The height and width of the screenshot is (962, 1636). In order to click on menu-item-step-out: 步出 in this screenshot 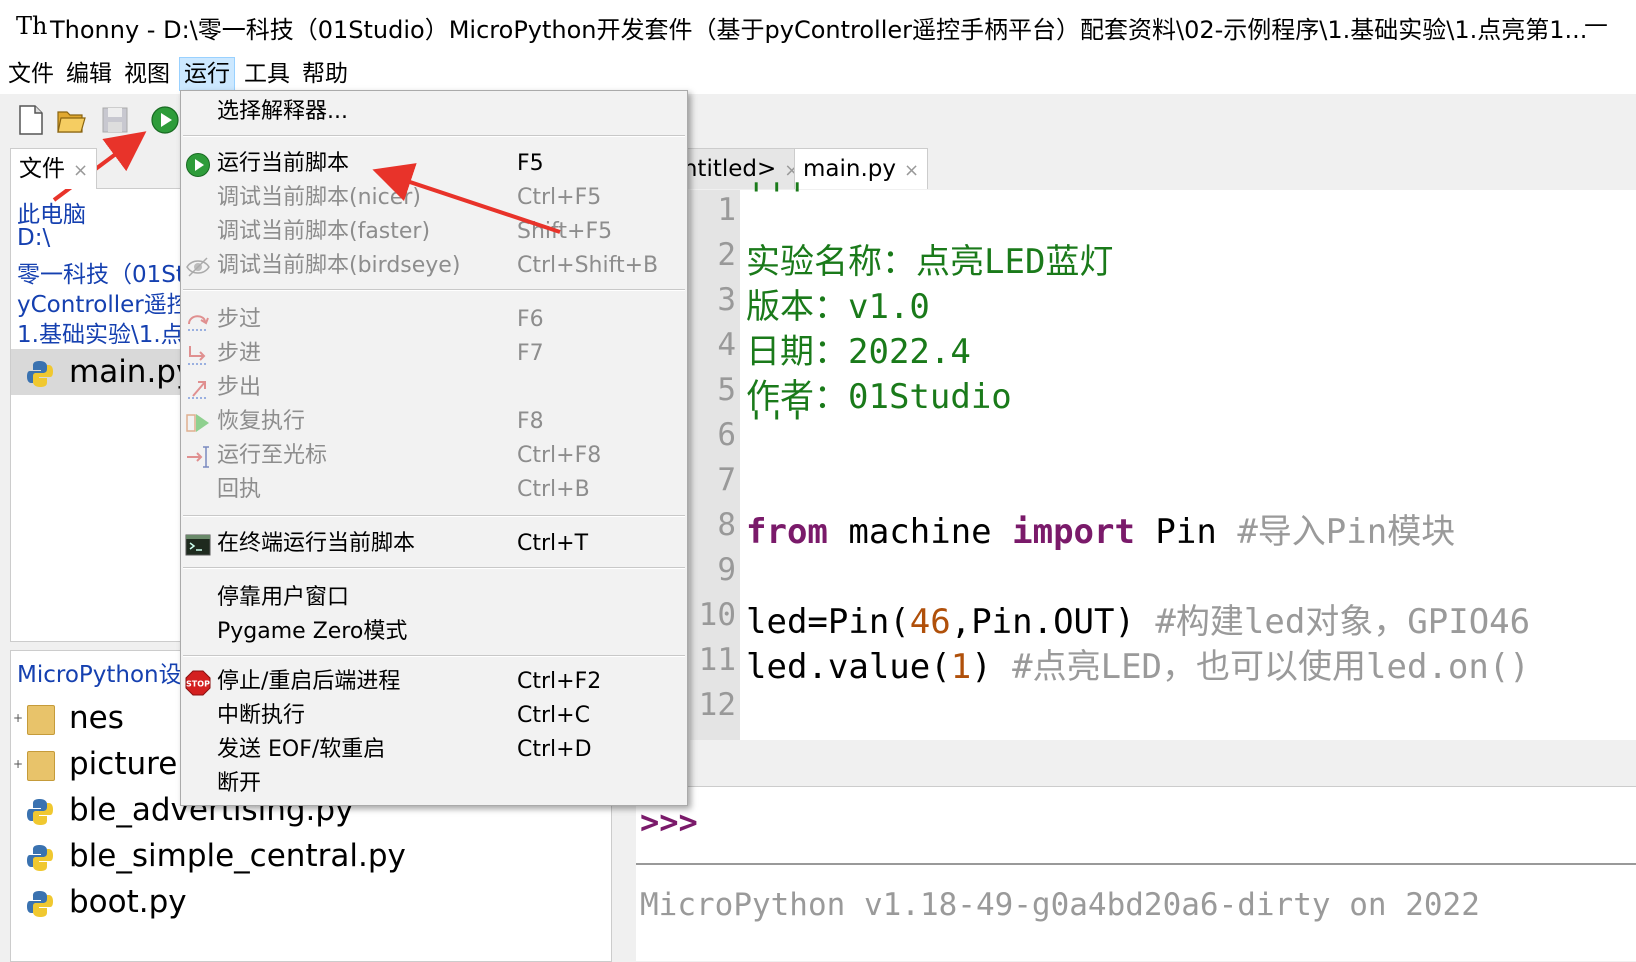, I will do `click(434, 388)`.